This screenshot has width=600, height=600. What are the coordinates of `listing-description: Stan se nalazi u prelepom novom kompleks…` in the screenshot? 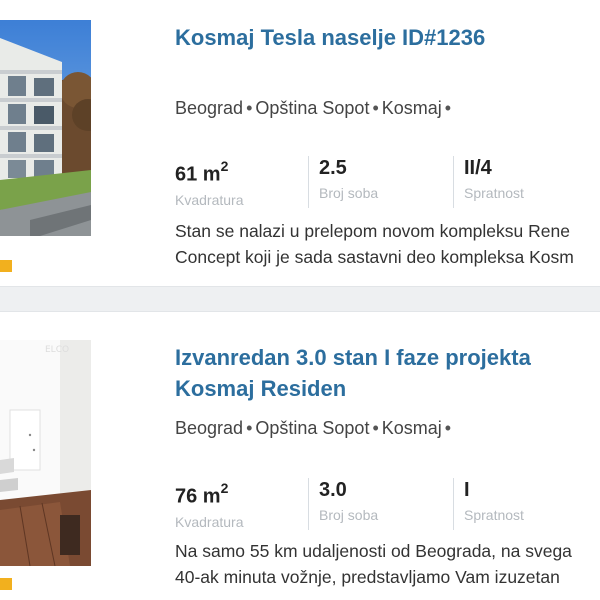 It's located at (374, 244).